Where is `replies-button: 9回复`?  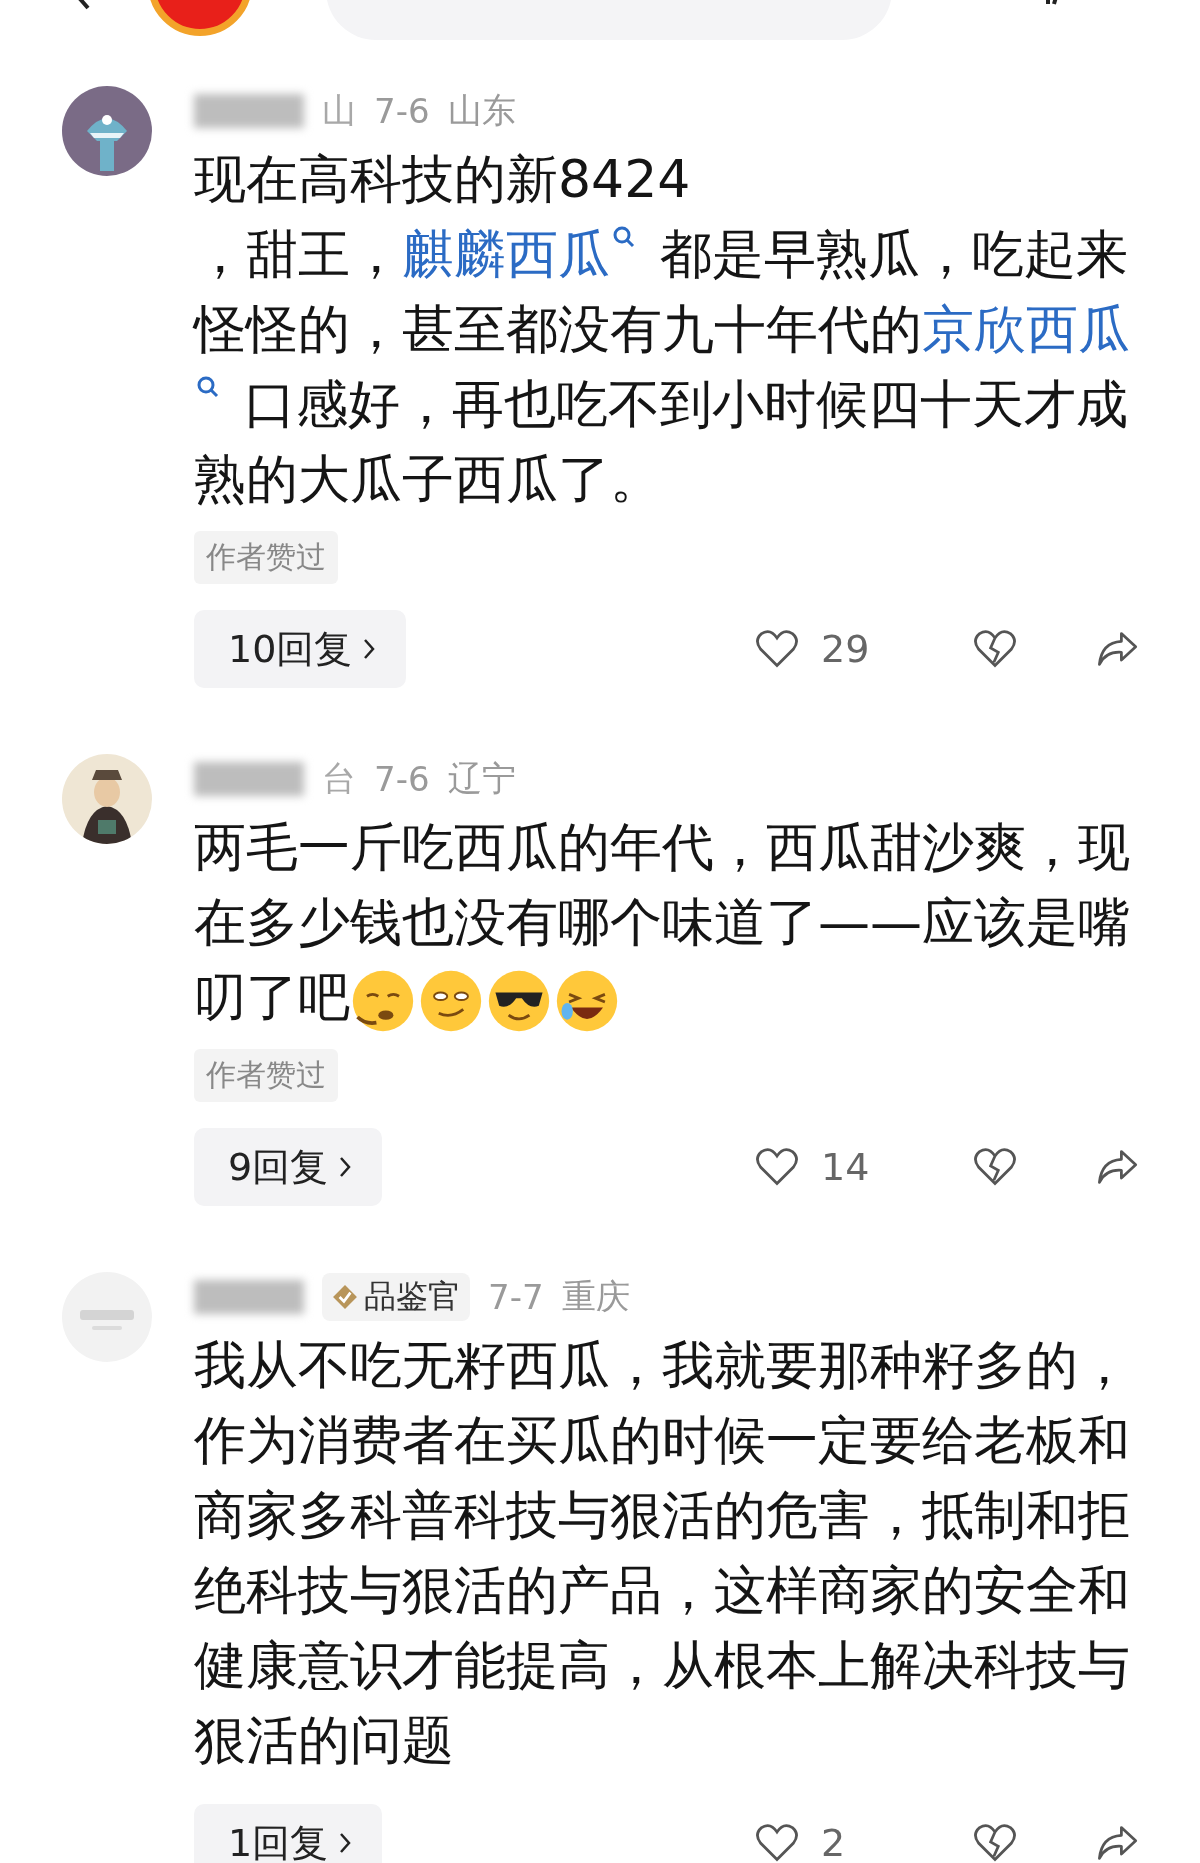
replies-button: 9回复 is located at coordinates (288, 1167).